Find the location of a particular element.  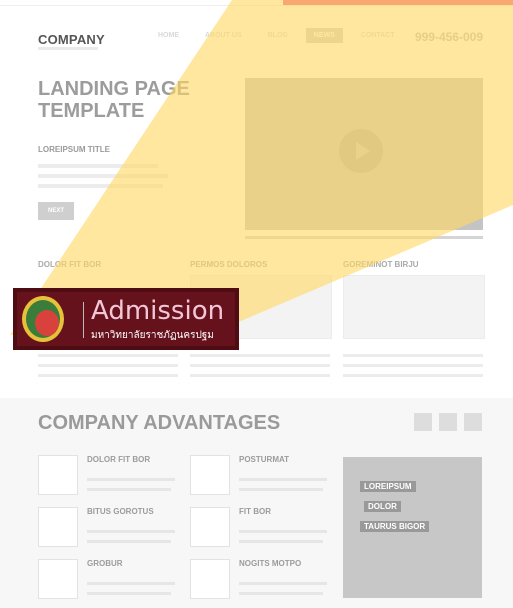

banner-divider is located at coordinates (83, 320).